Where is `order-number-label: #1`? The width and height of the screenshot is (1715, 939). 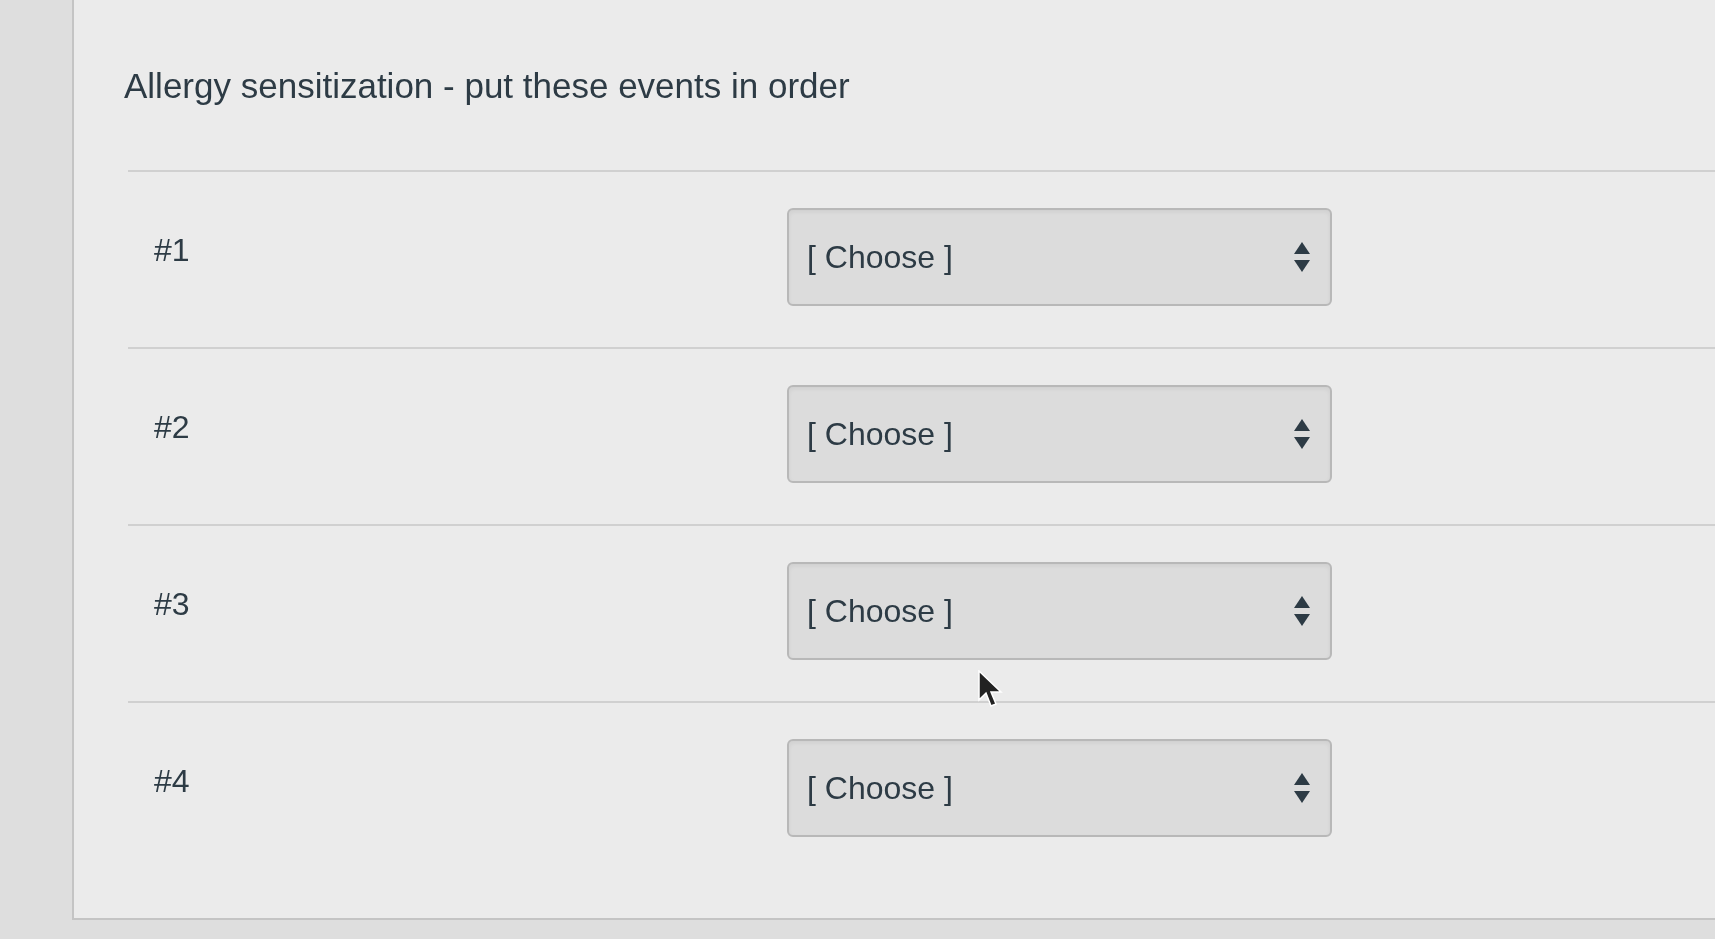
order-number-label: #1 is located at coordinates (172, 250).